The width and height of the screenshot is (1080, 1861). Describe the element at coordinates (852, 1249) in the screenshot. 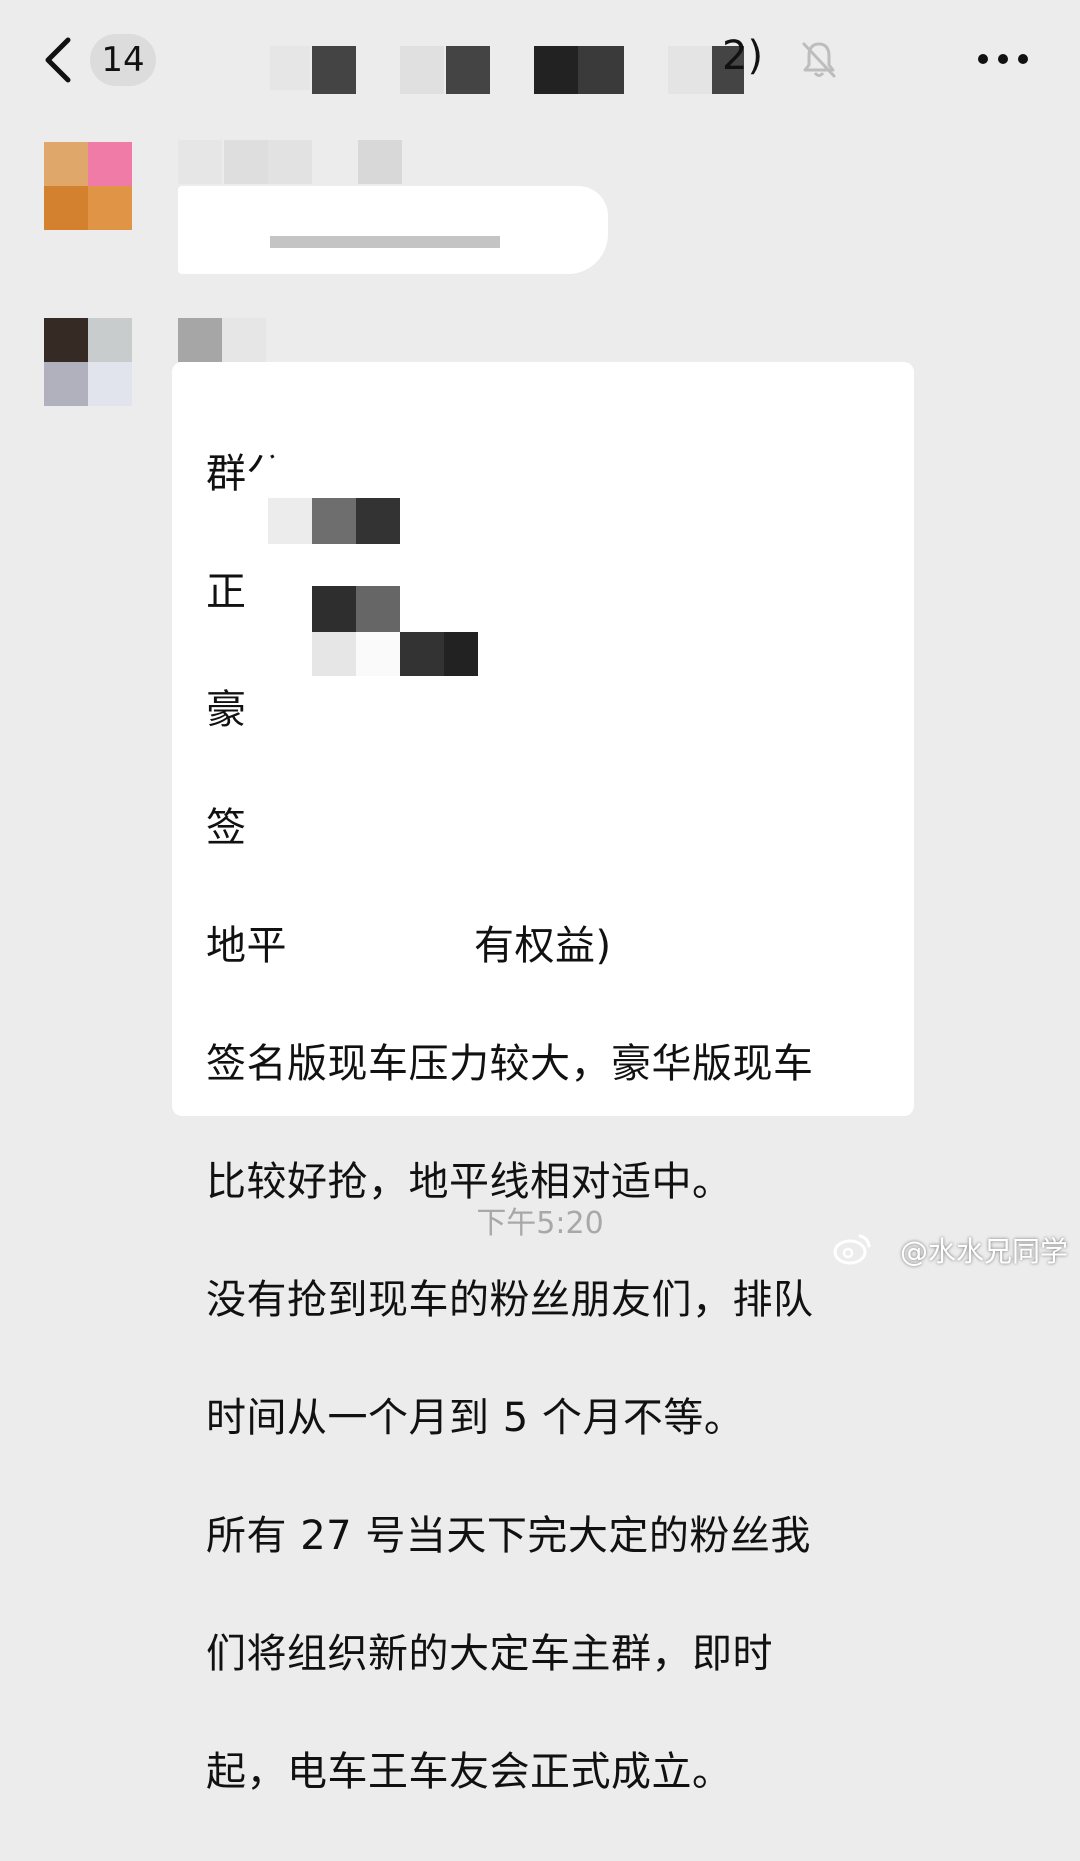

I see `weibo-logo-icon` at that location.